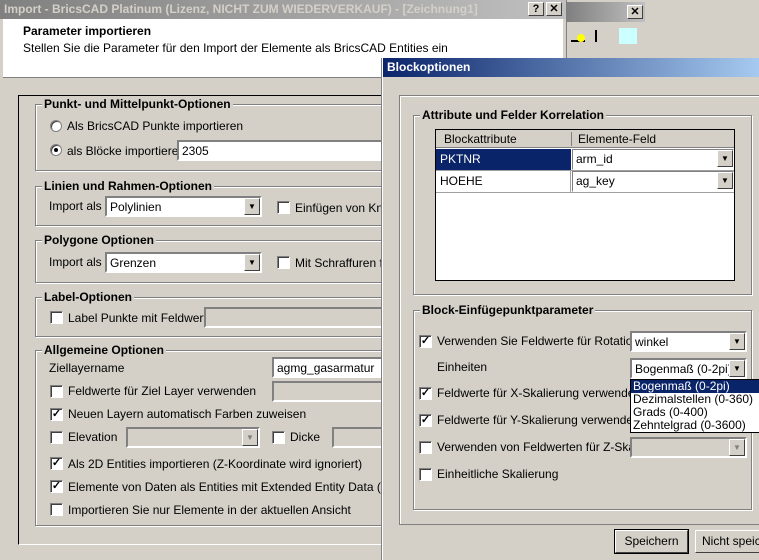 The width and height of the screenshot is (759, 560). Describe the element at coordinates (155, 126) in the screenshot. I see `radio-punkte-label: Als BricsCAD Punkte importieren` at that location.